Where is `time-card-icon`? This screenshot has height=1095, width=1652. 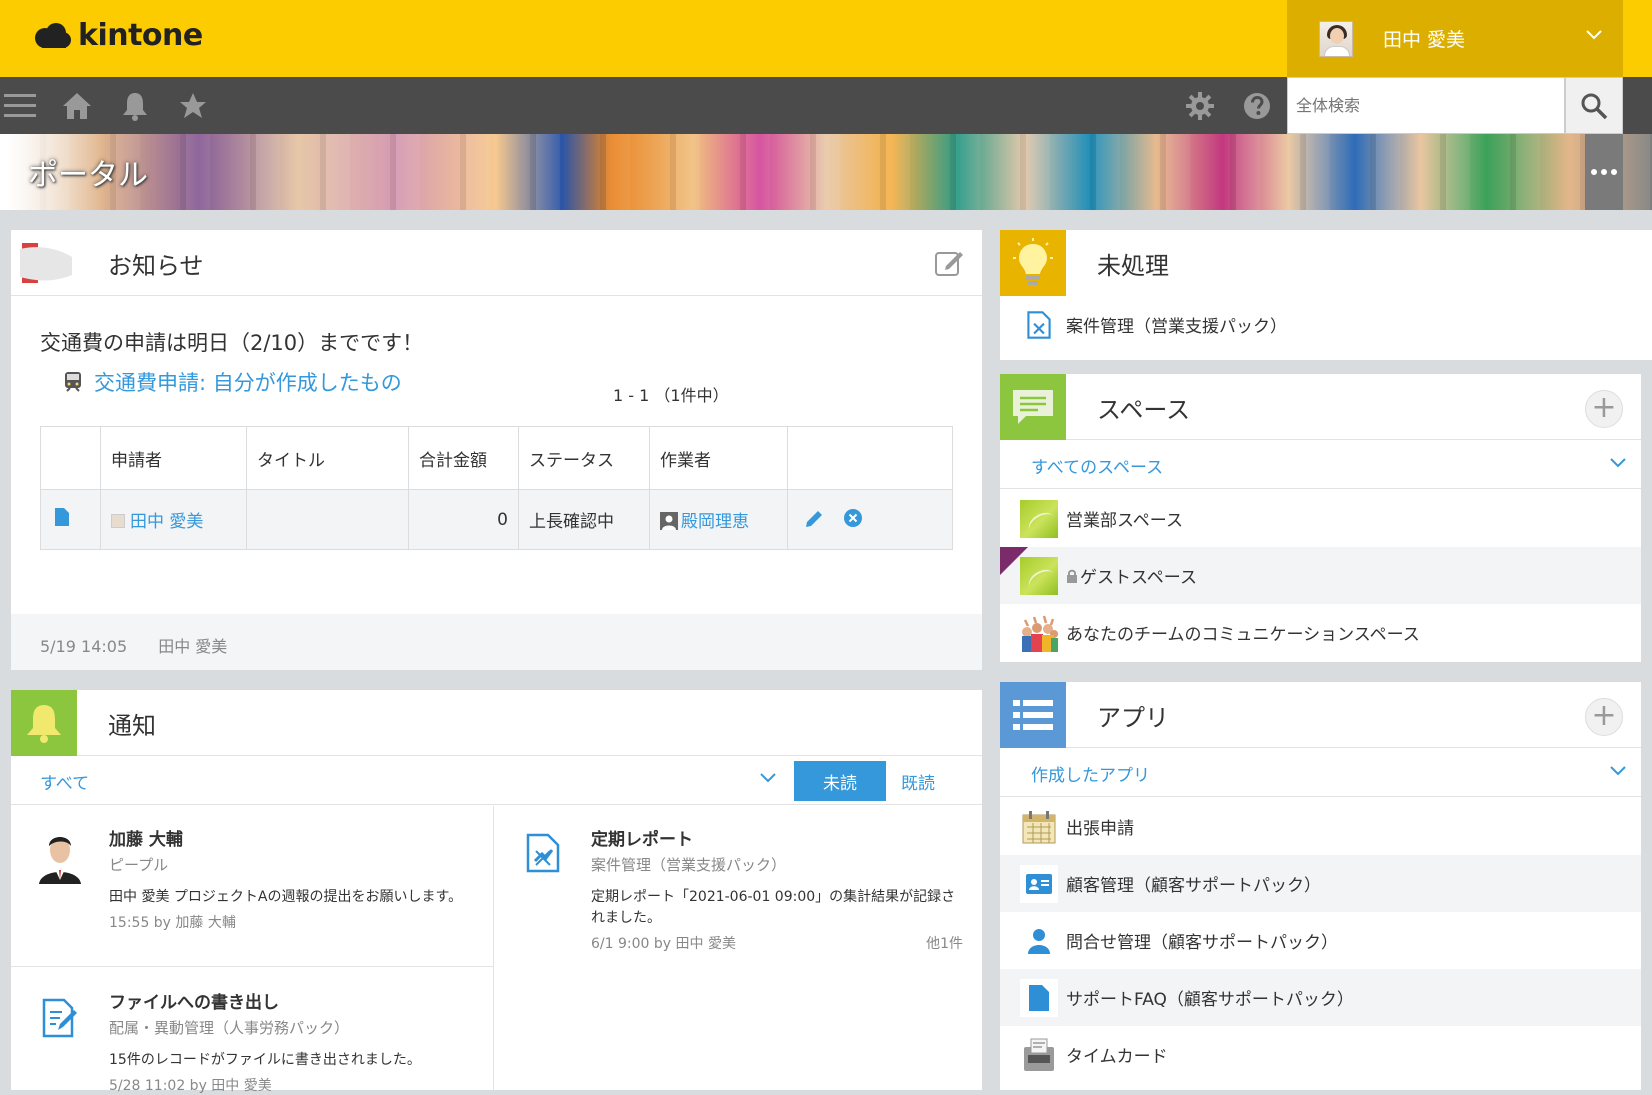
time-card-icon is located at coordinates (1039, 1055).